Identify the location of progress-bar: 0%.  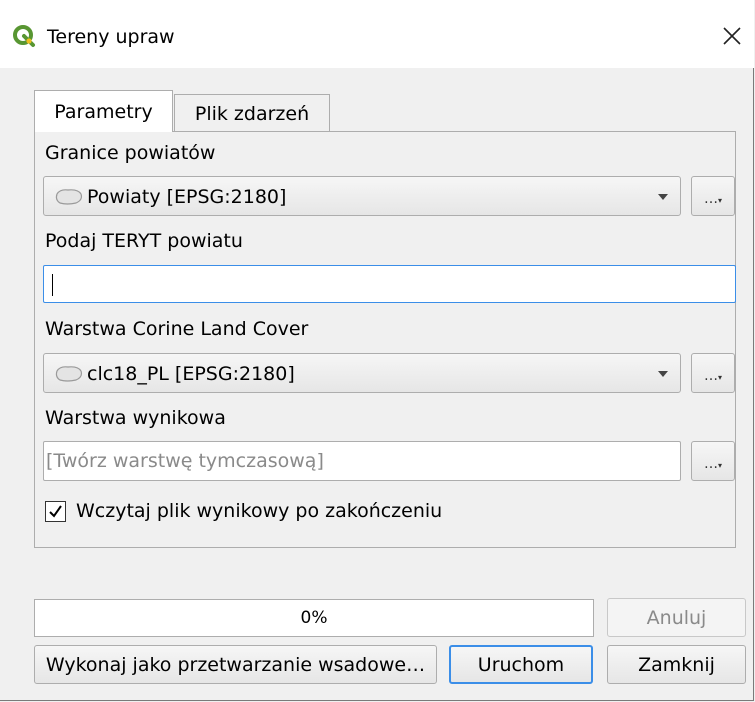
(314, 618).